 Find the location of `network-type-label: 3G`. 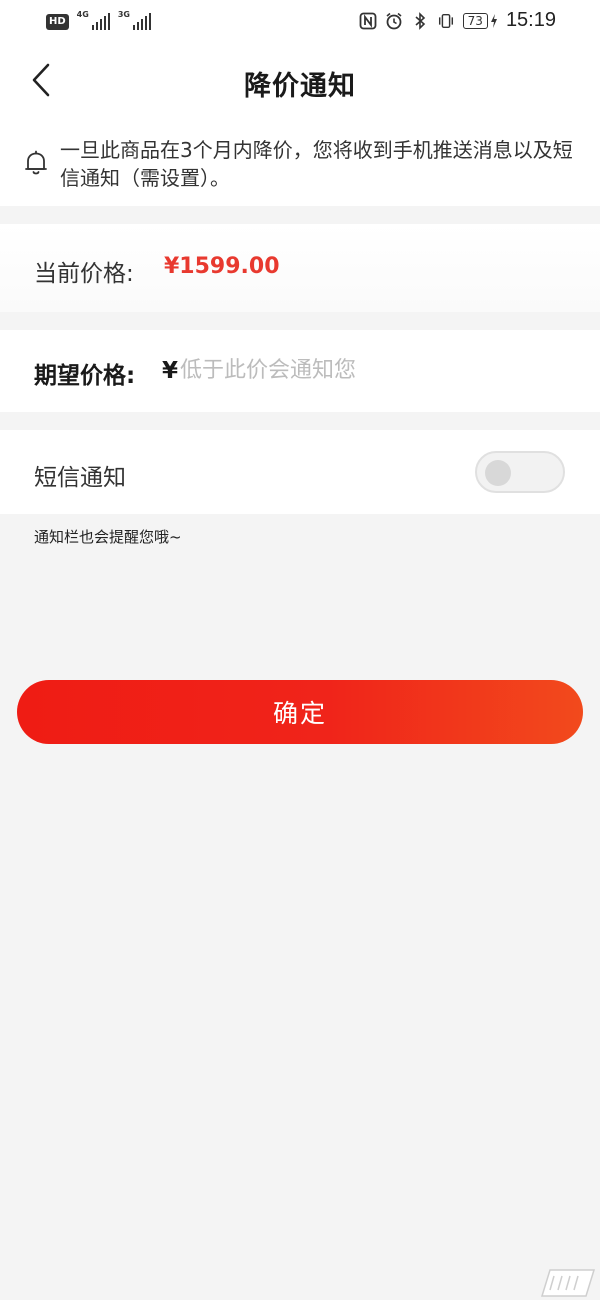

network-type-label: 3G is located at coordinates (123, 14).